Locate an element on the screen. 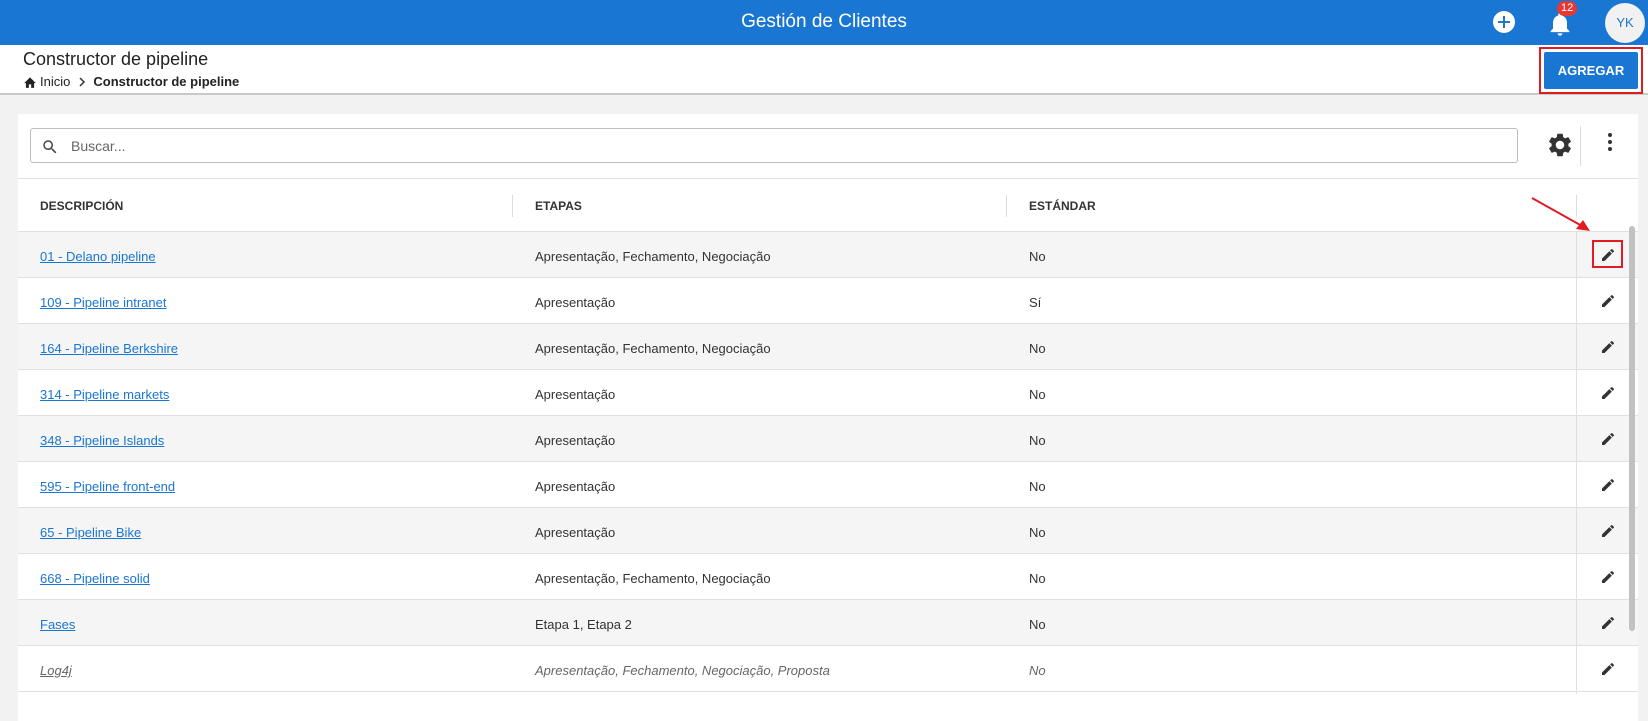 The height and width of the screenshot is (721, 1648). page-title: Constructor de pipeline is located at coordinates (116, 59).